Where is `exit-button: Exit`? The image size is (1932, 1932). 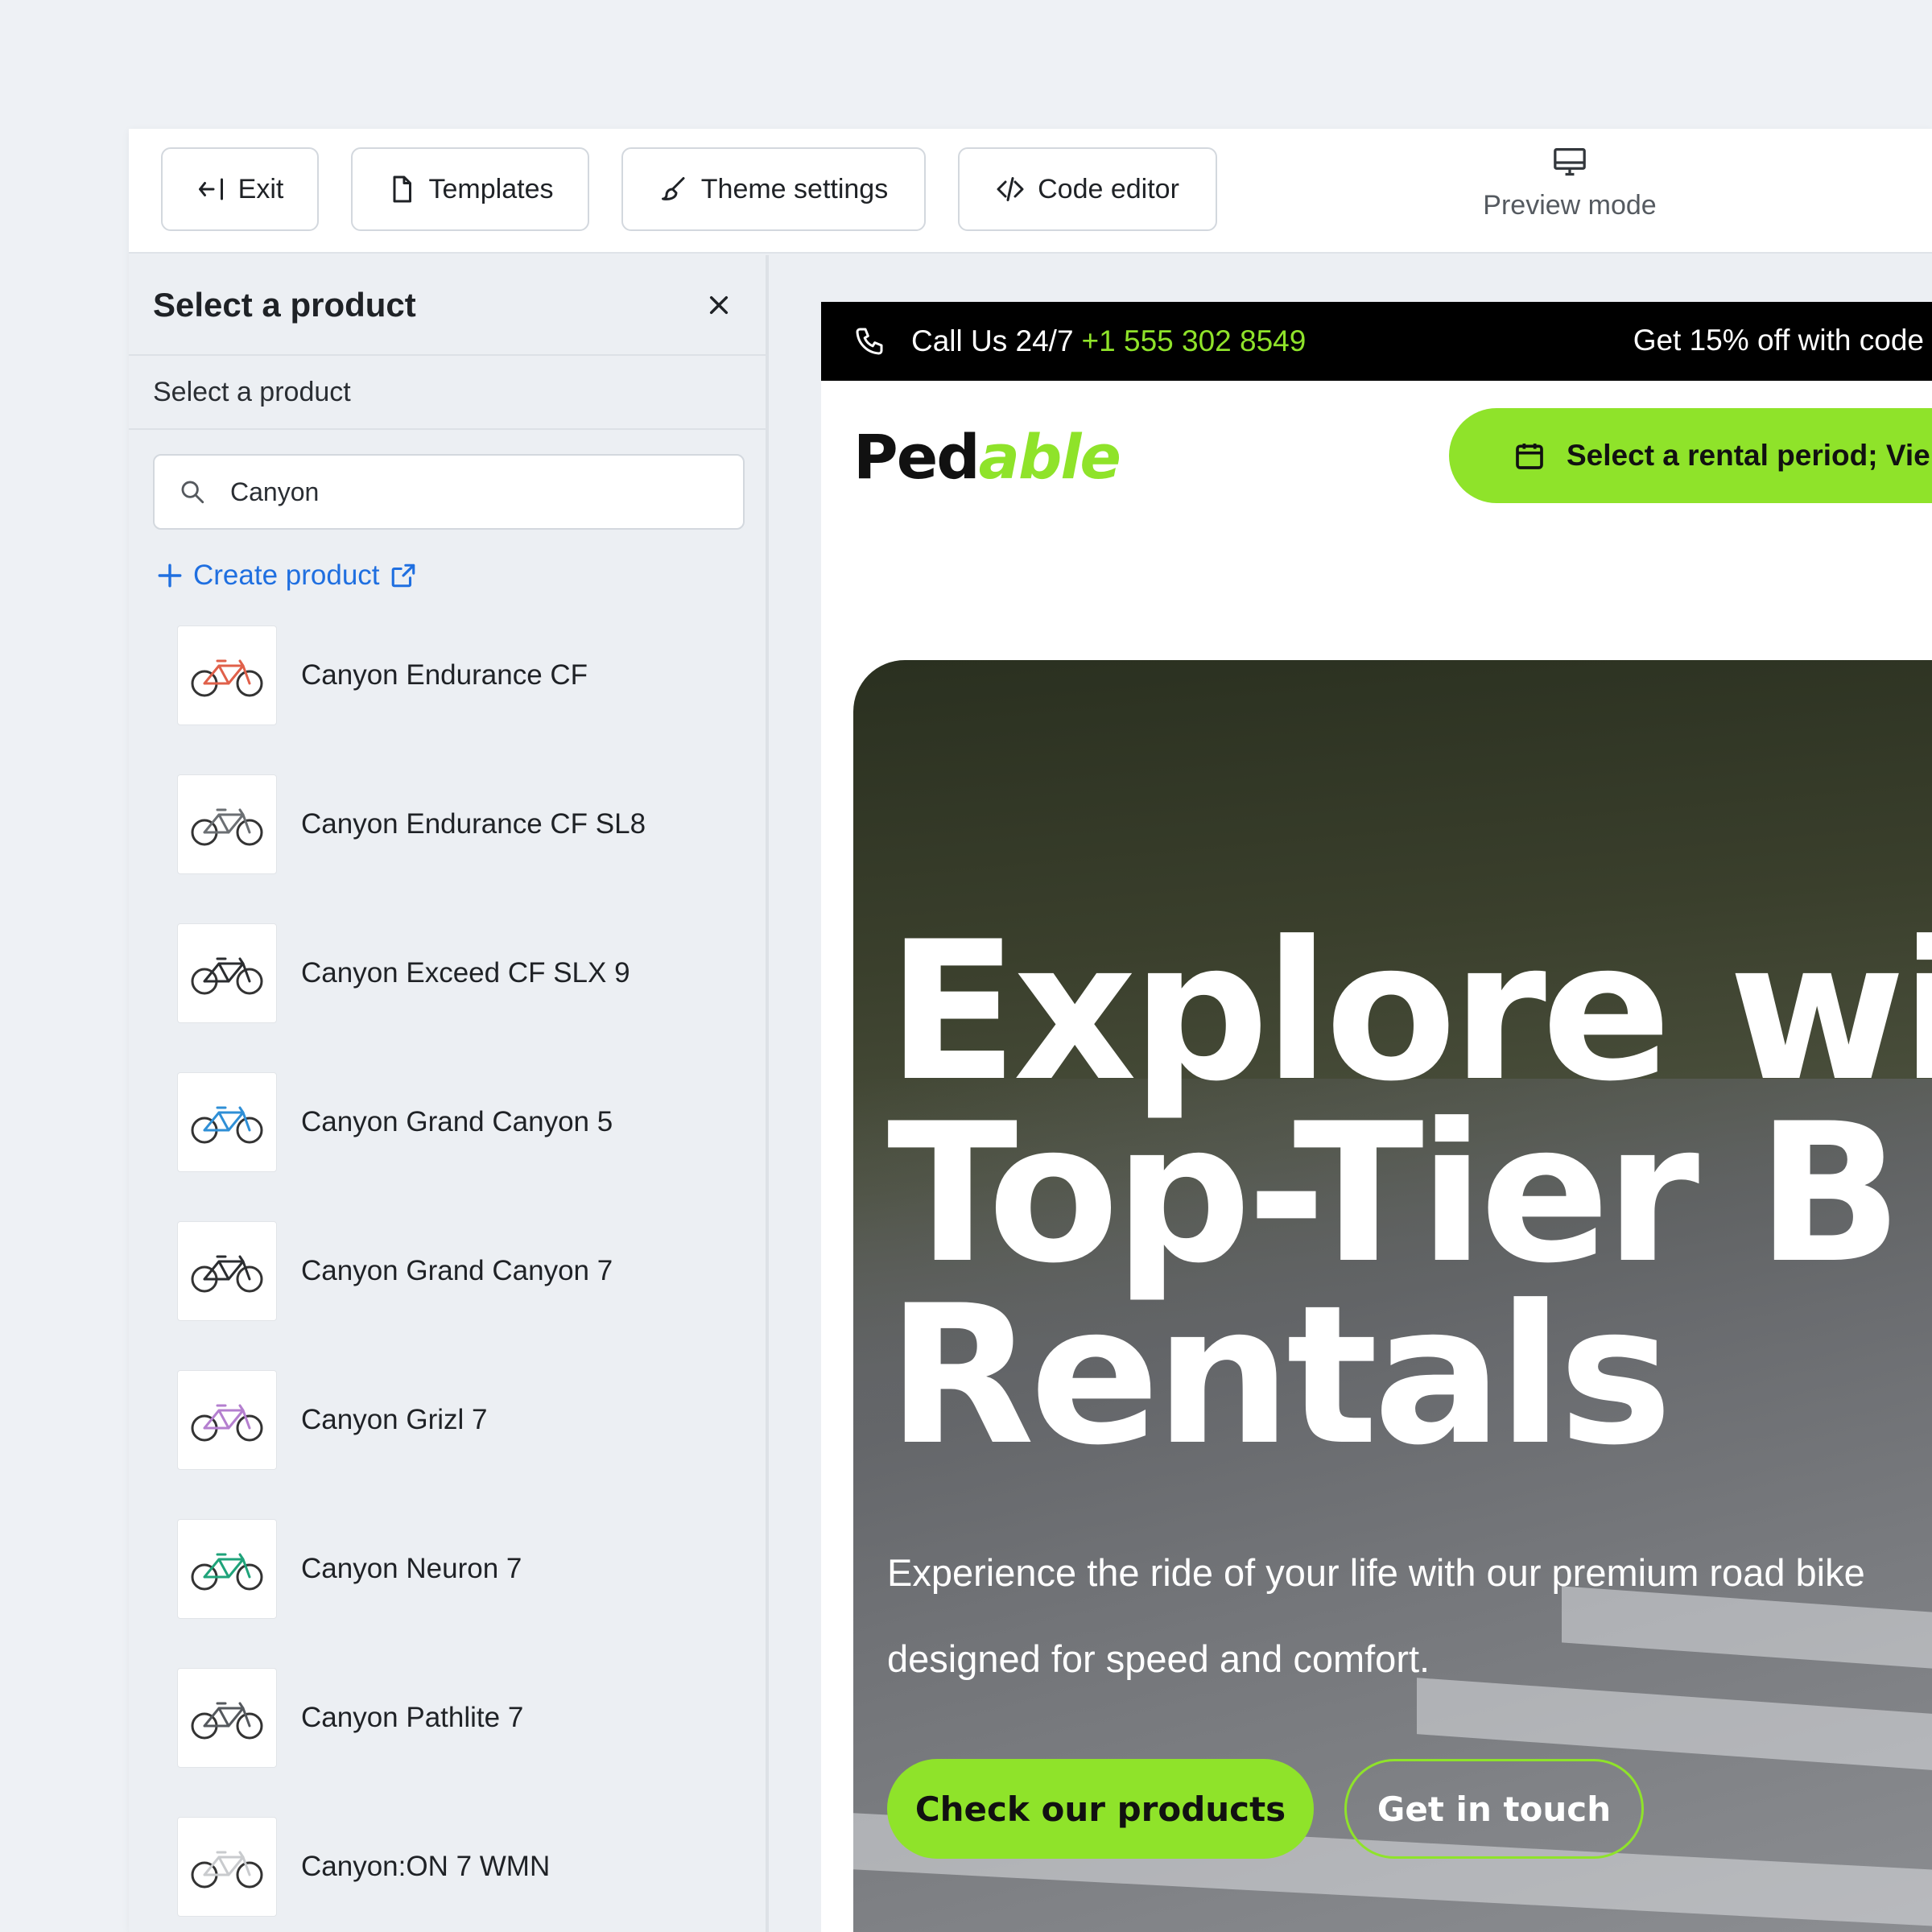 exit-button: Exit is located at coordinates (240, 189).